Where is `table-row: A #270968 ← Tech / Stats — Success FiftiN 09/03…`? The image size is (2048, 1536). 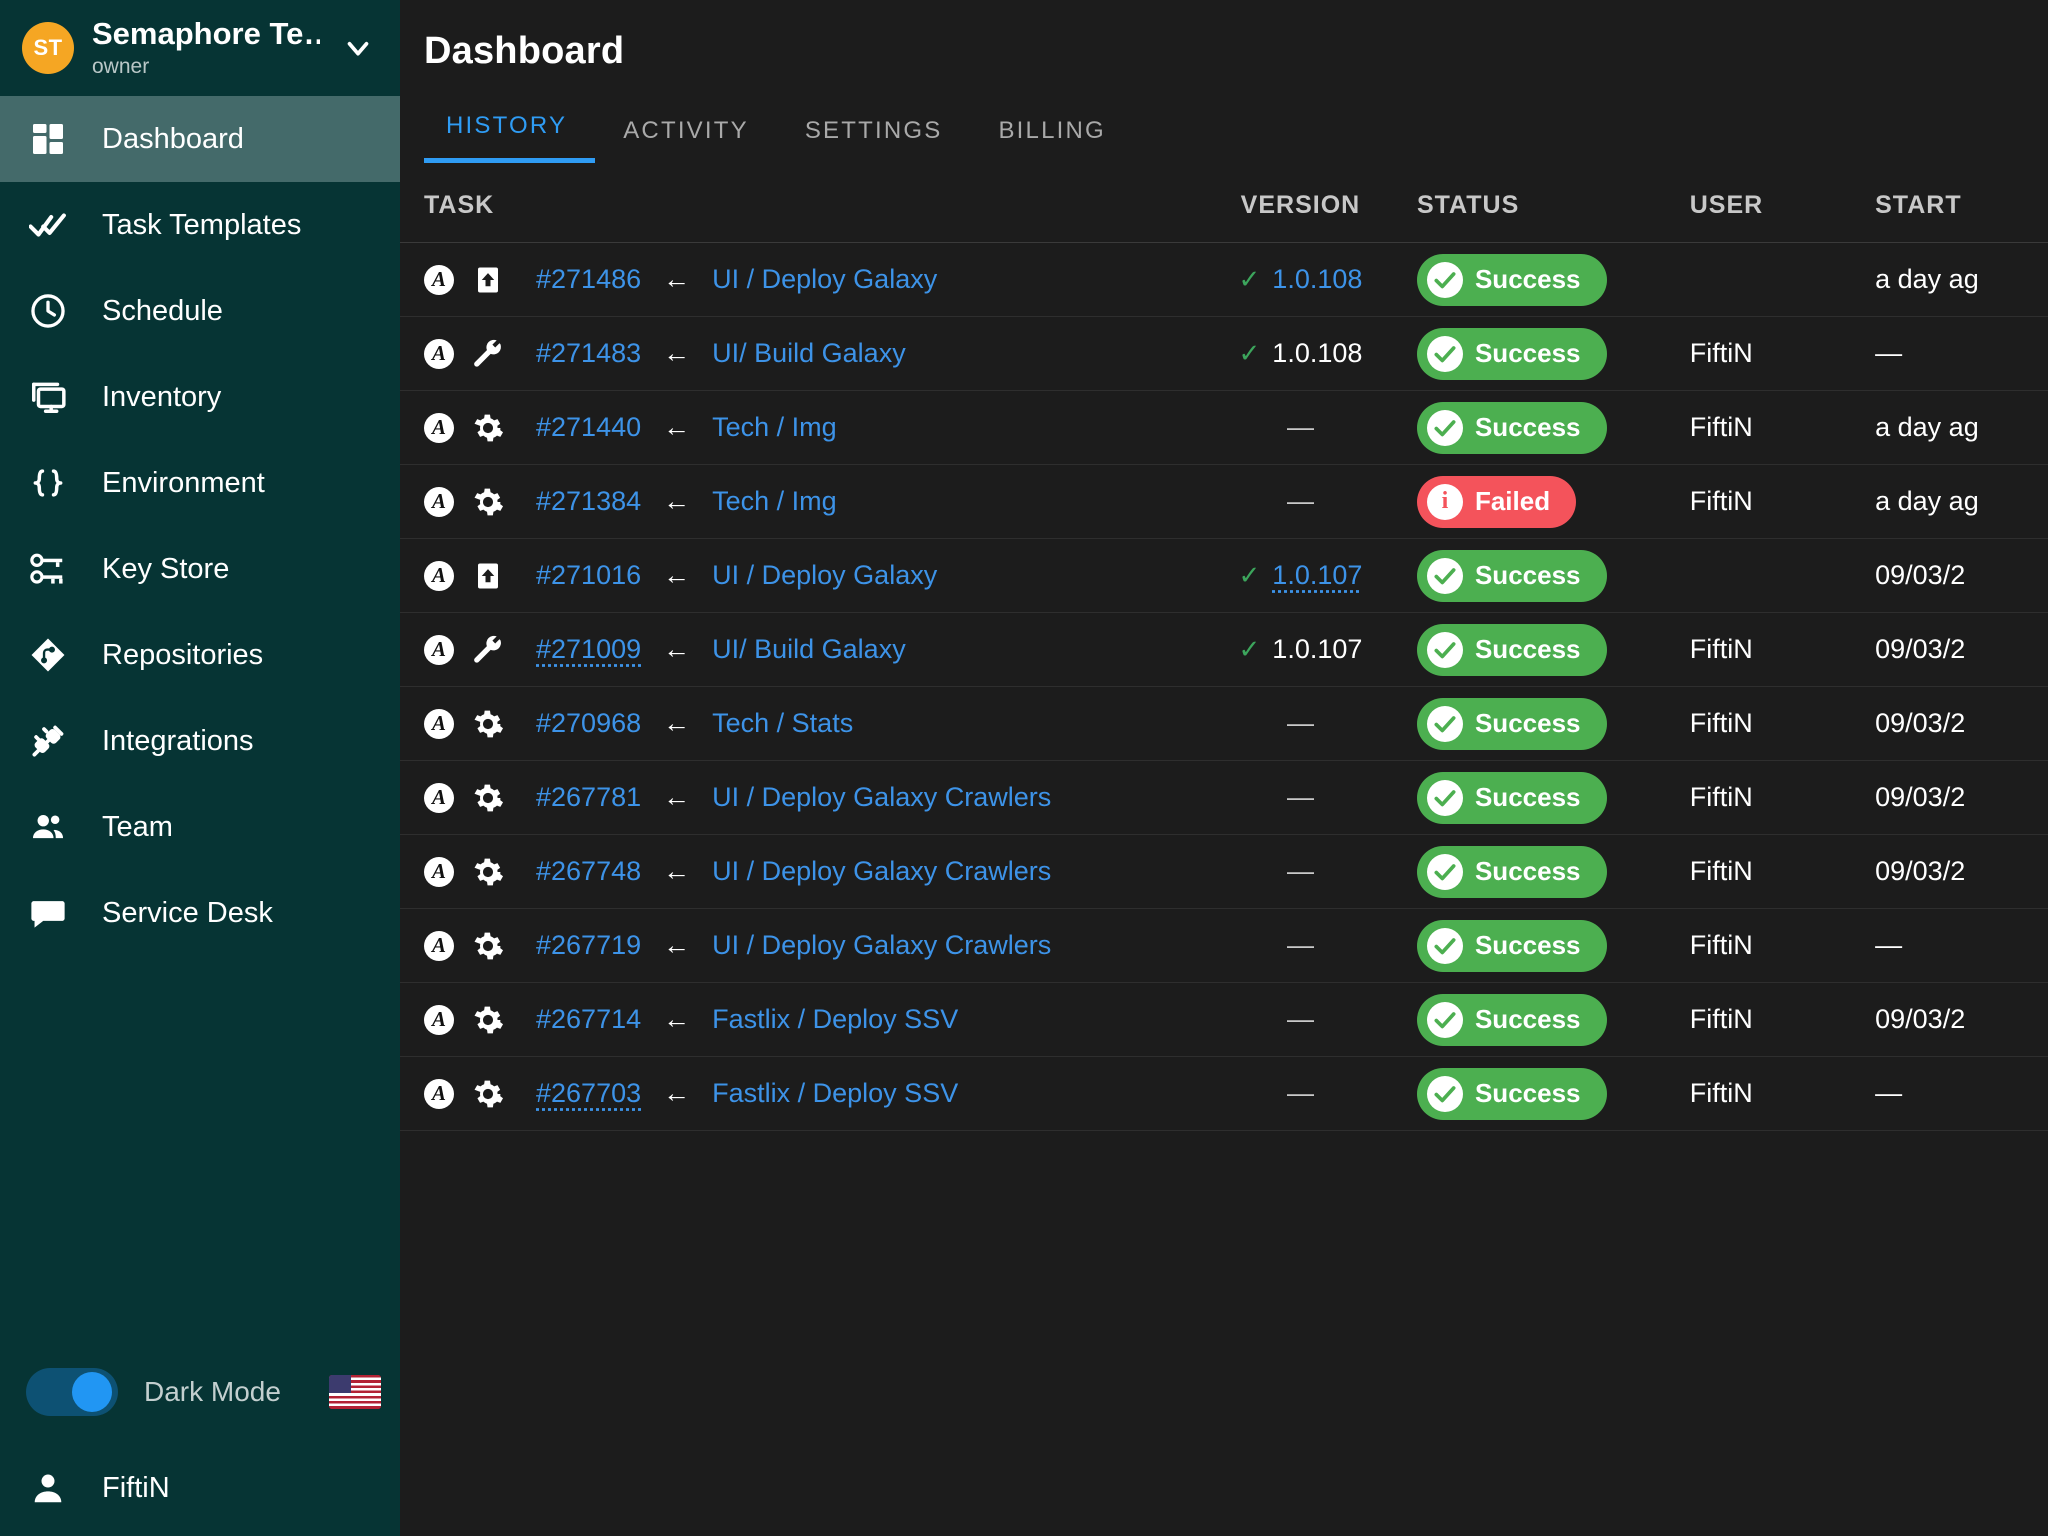
table-row: A #270968 ← Tech / Stats — Success FiftiN 09/03… is located at coordinates (1224, 723).